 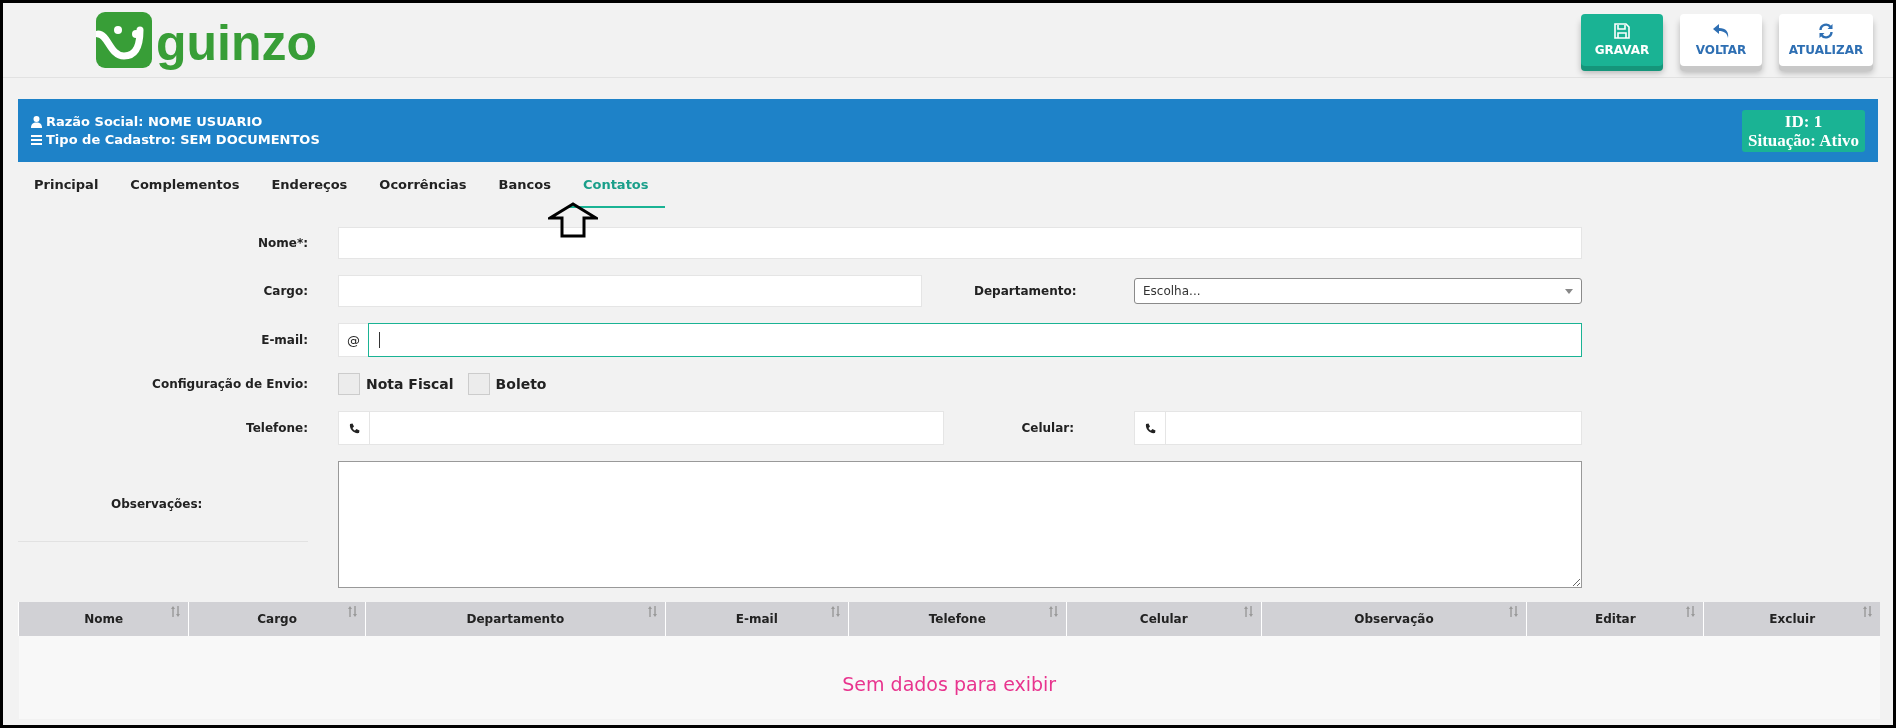 I want to click on field-label: Departamento:, so click(x=1026, y=291).